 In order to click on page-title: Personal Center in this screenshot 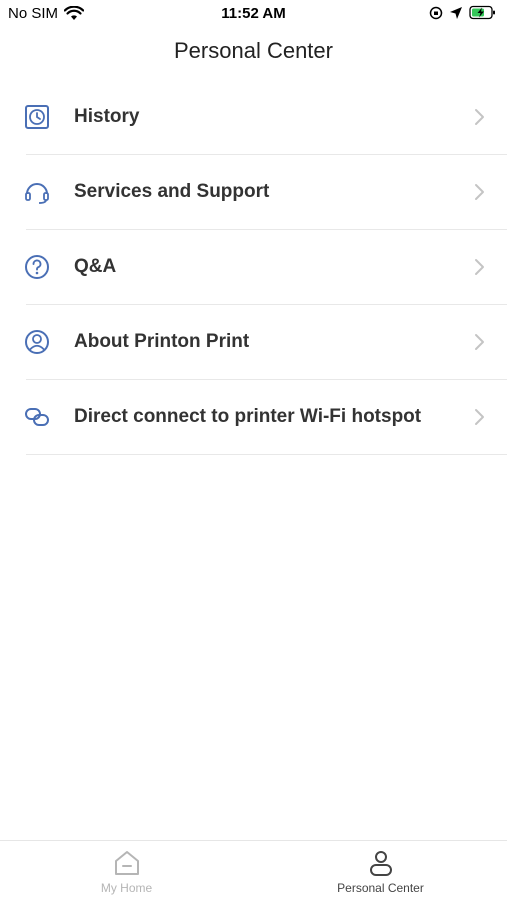, I will do `click(253, 50)`.